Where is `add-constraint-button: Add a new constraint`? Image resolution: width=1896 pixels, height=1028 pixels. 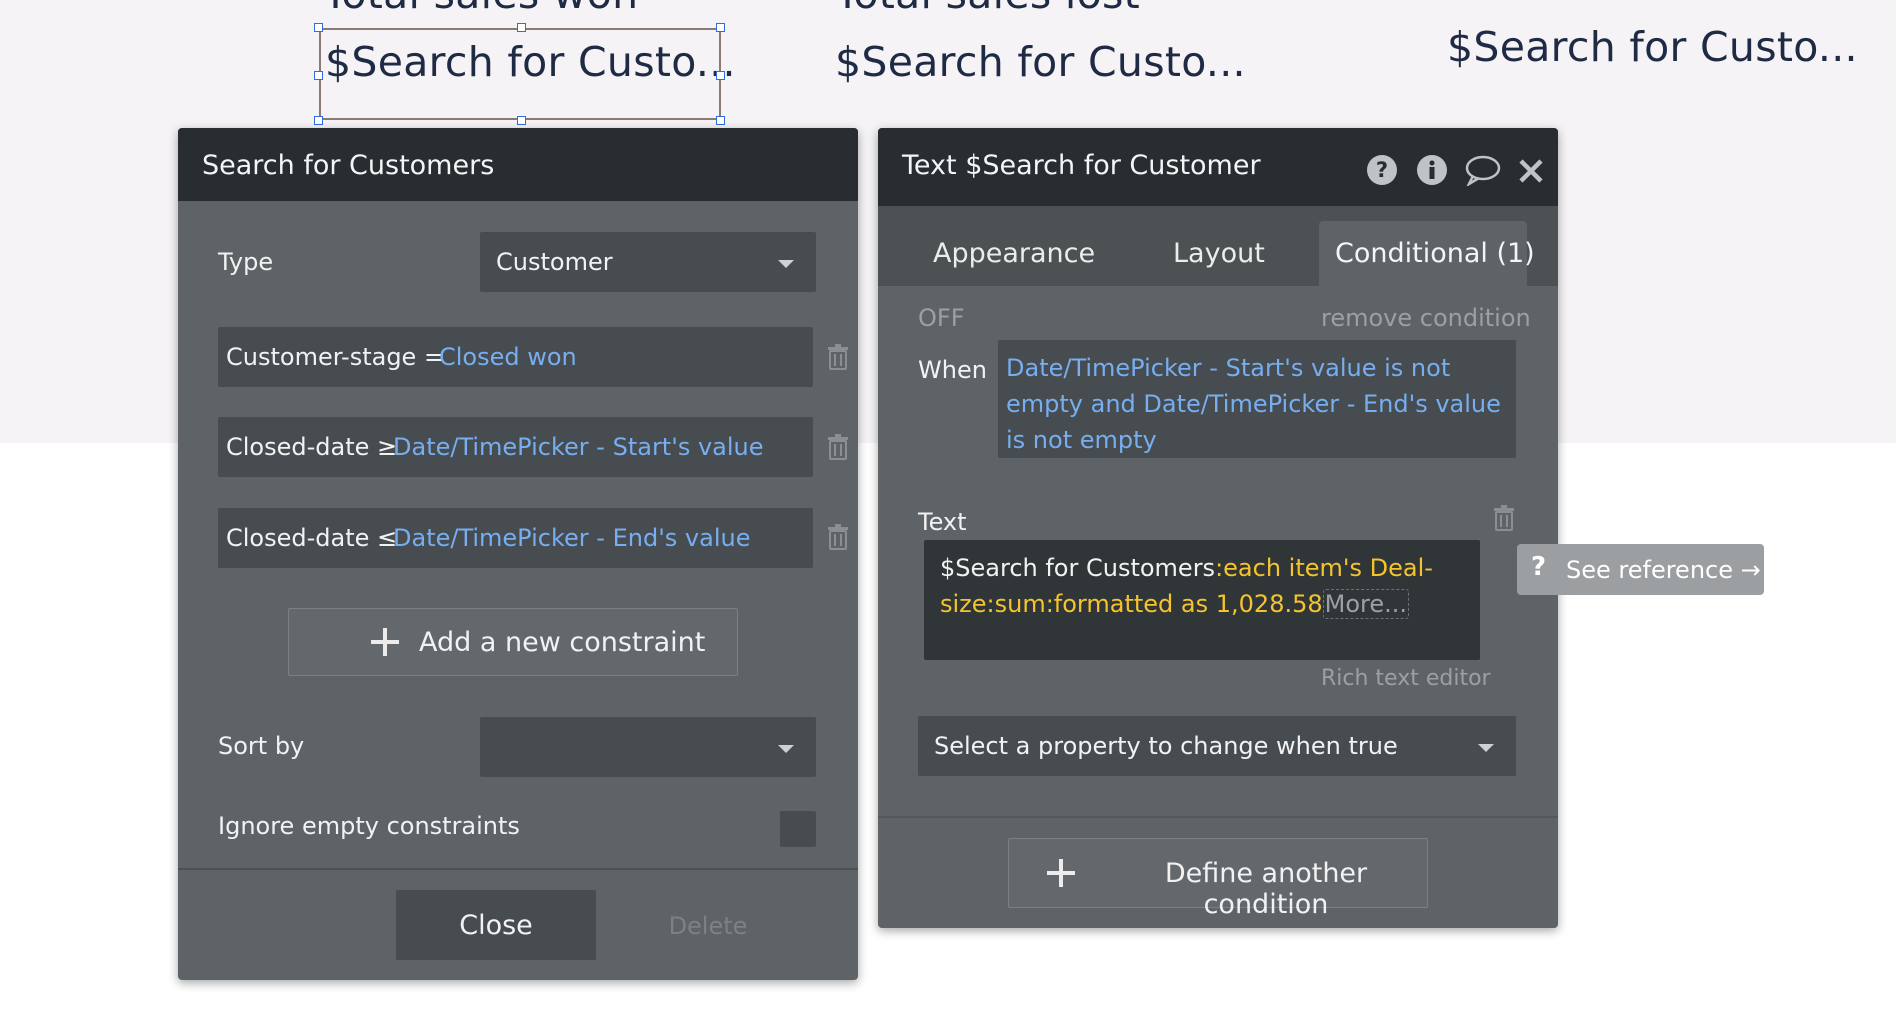 add-constraint-button: Add a new constraint is located at coordinates (513, 642).